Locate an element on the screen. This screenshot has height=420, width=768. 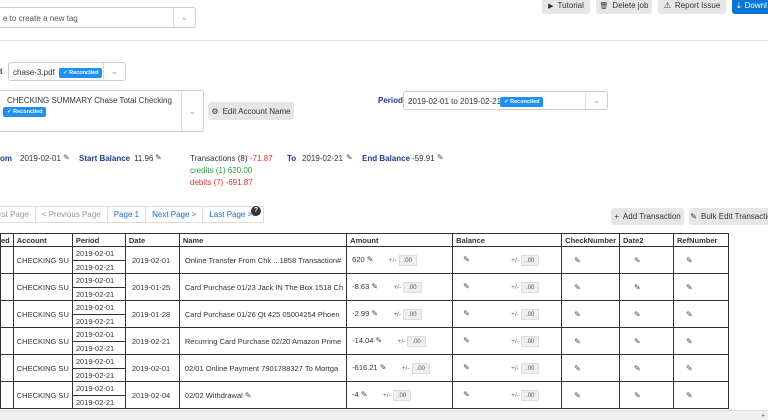
amount-cell: -8.63 ✎ +/- .00 is located at coordinates (400, 287).